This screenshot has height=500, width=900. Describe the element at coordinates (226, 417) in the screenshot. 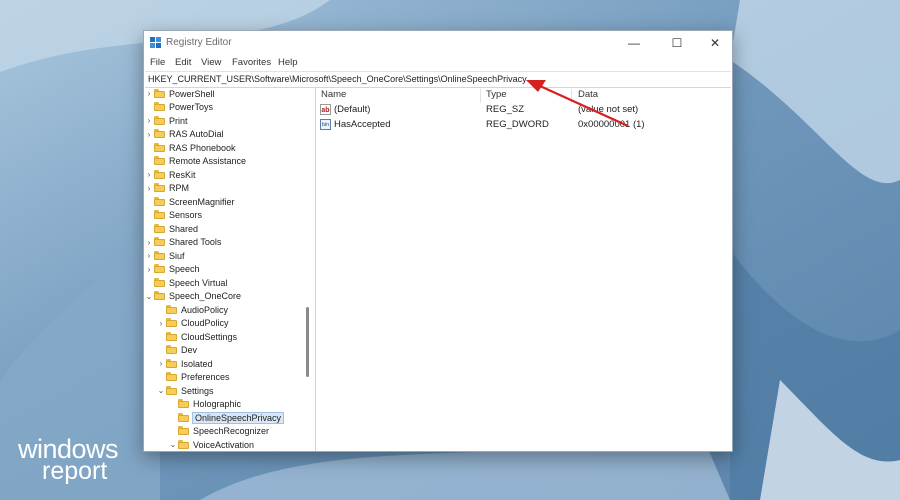

I see `tree-item-onlinespeechprivacy: OnlineSpeechPrivacy` at that location.